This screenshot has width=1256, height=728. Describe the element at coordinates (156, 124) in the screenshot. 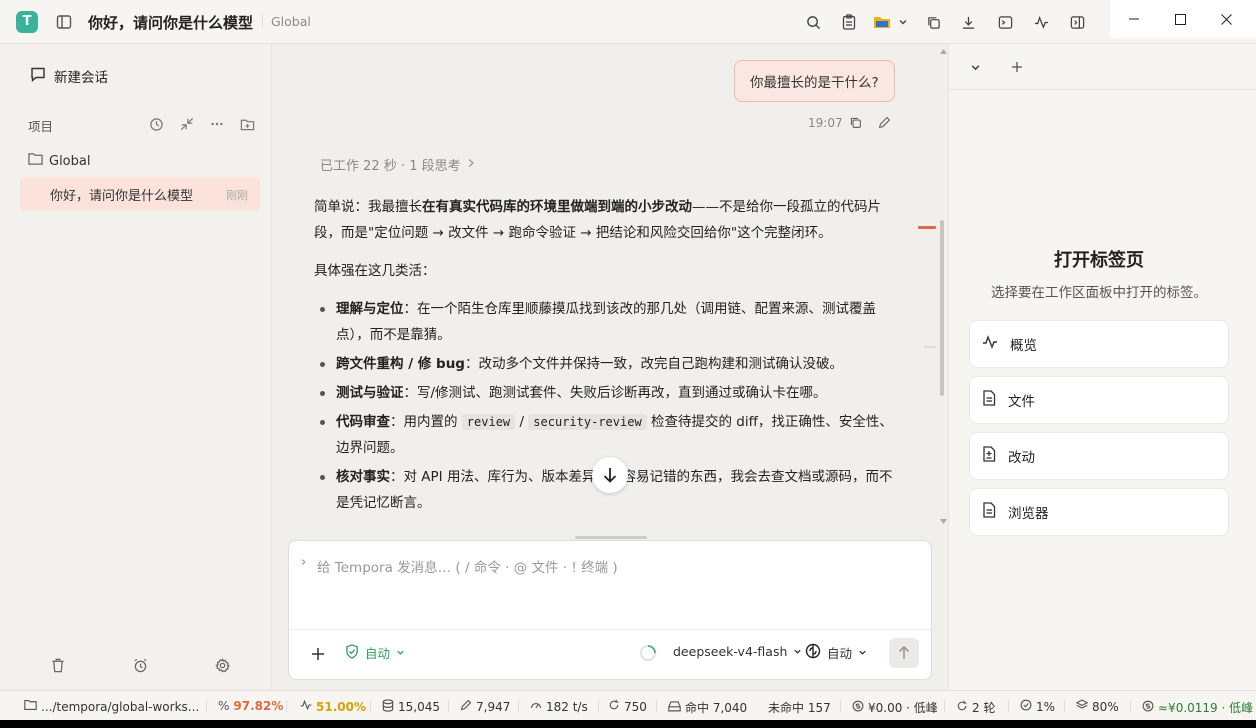

I see `history-icon` at that location.